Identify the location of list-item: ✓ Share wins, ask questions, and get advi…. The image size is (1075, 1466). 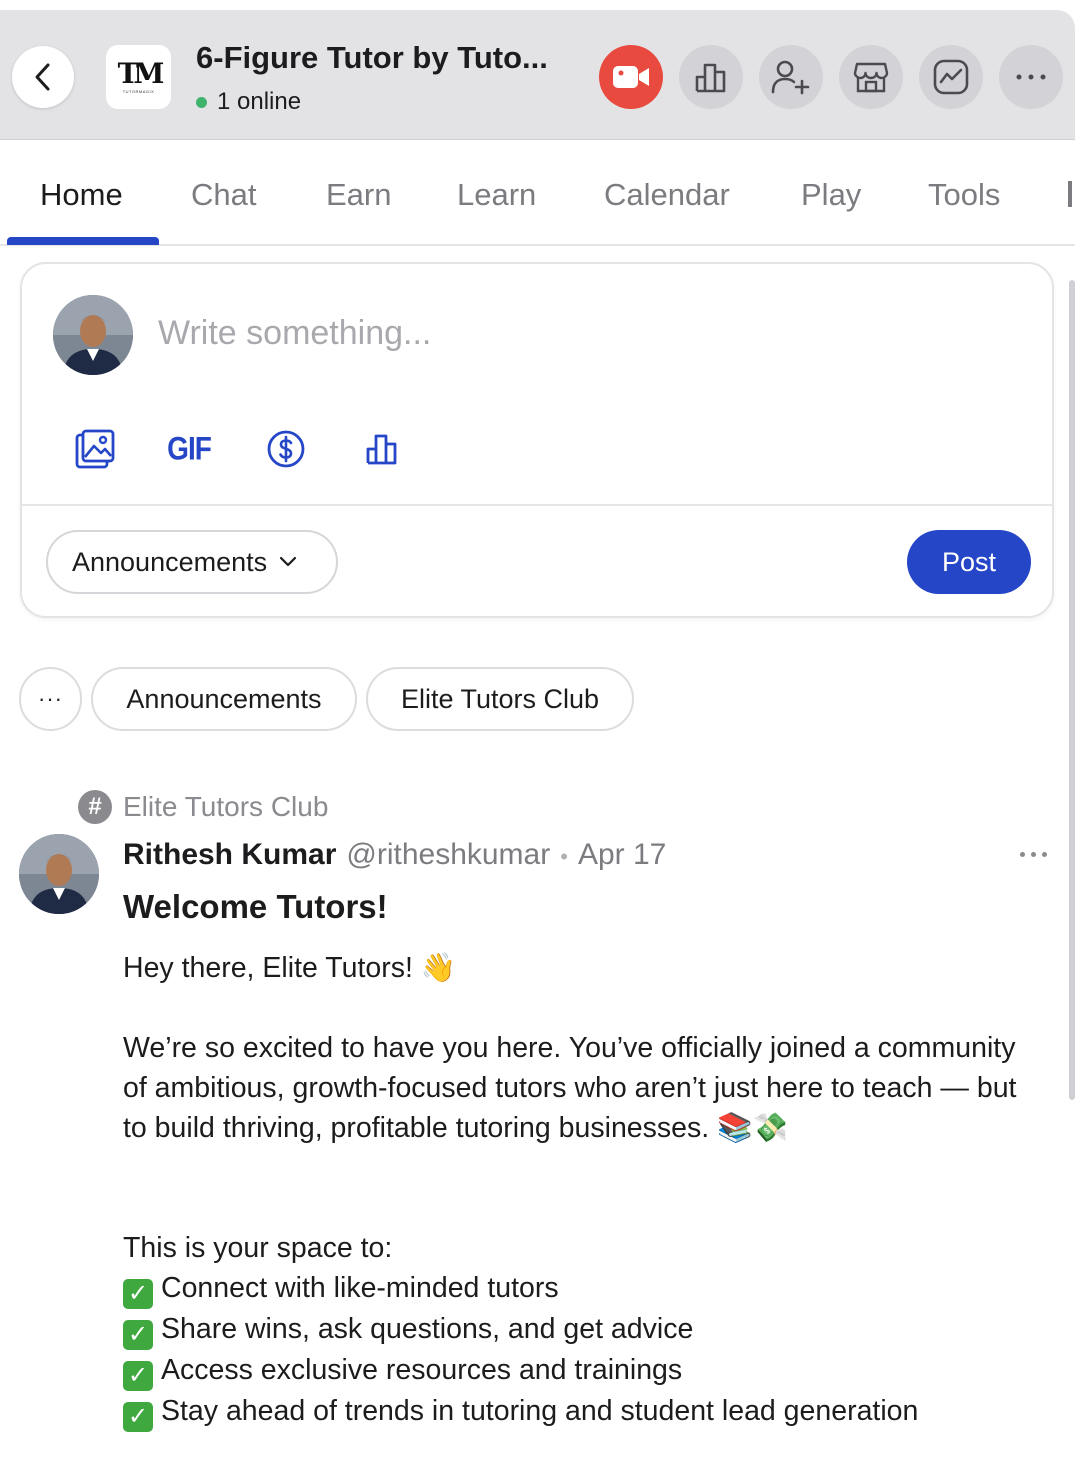
(583, 1329).